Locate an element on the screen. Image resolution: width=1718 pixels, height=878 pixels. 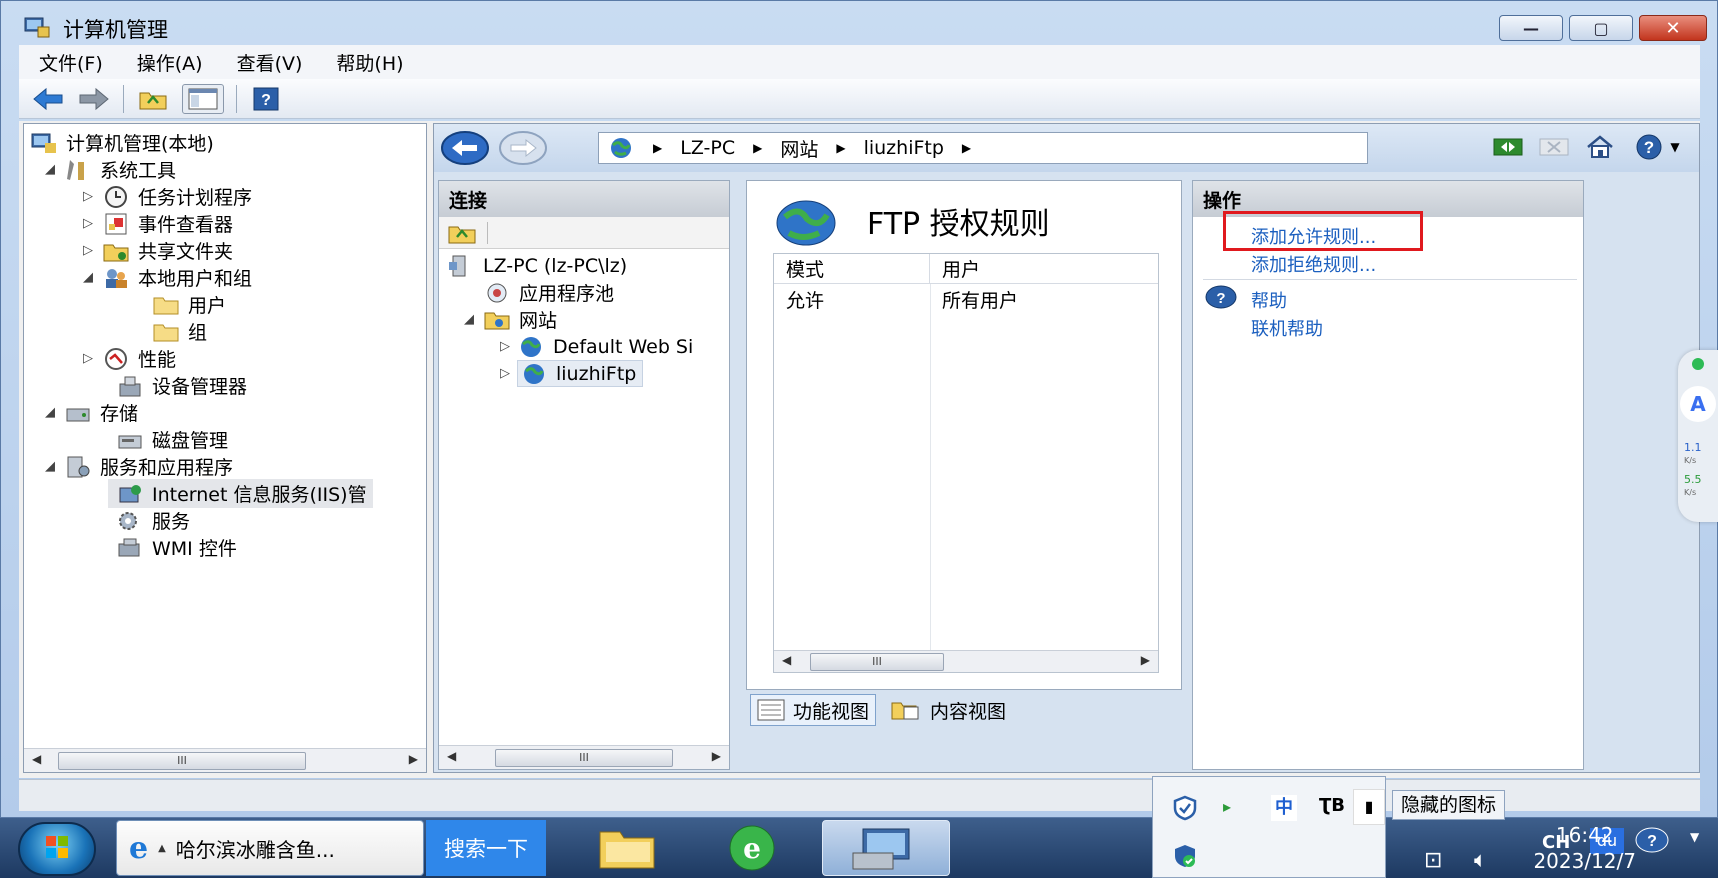
tree-item-wmi-control: WMI 控件 is located at coordinates (176, 547).